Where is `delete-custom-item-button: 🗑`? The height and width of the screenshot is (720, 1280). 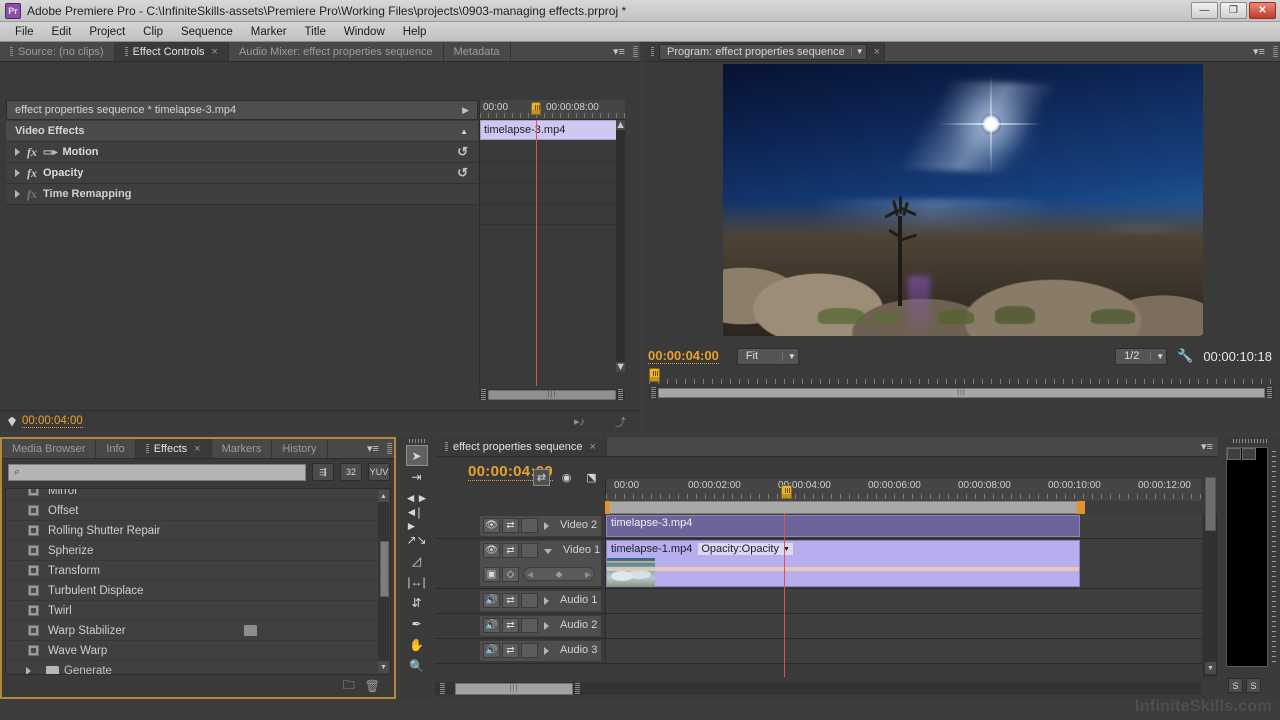 delete-custom-item-button: 🗑 is located at coordinates (372, 686).